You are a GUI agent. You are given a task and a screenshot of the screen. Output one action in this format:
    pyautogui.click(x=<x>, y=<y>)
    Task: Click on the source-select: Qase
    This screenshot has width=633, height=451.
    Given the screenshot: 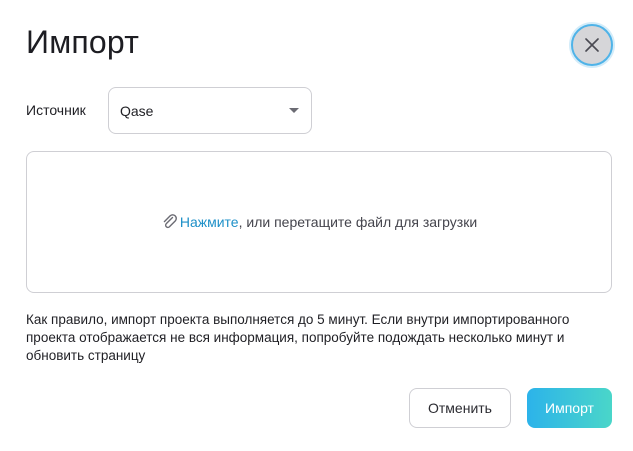 What is the action you would take?
    pyautogui.click(x=210, y=110)
    